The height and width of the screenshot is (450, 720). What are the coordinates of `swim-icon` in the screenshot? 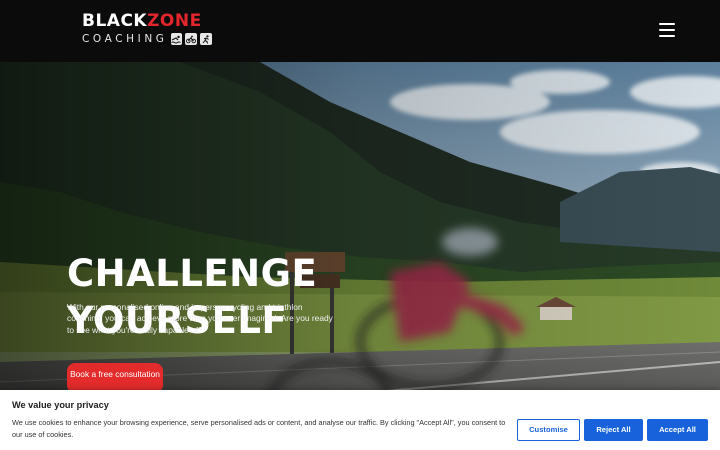 It's located at (176, 39).